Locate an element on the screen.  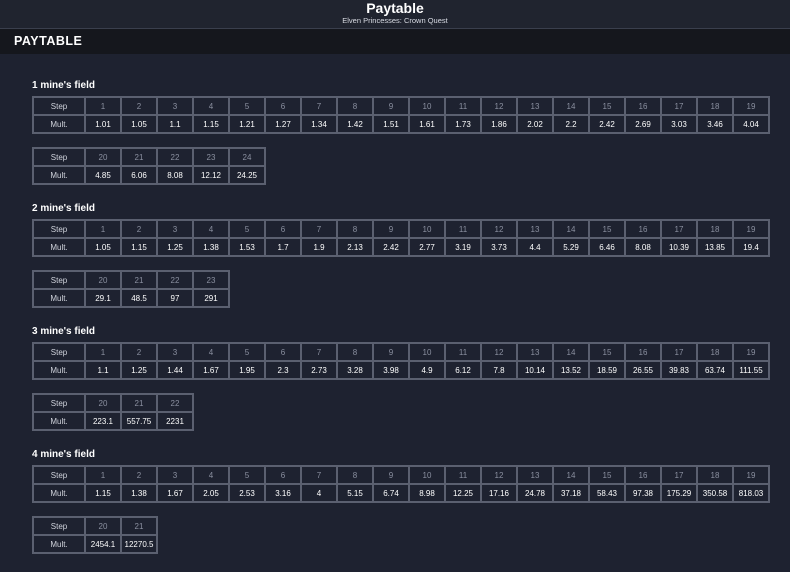
multiplier-cell: 12.25 is located at coordinates (463, 493).